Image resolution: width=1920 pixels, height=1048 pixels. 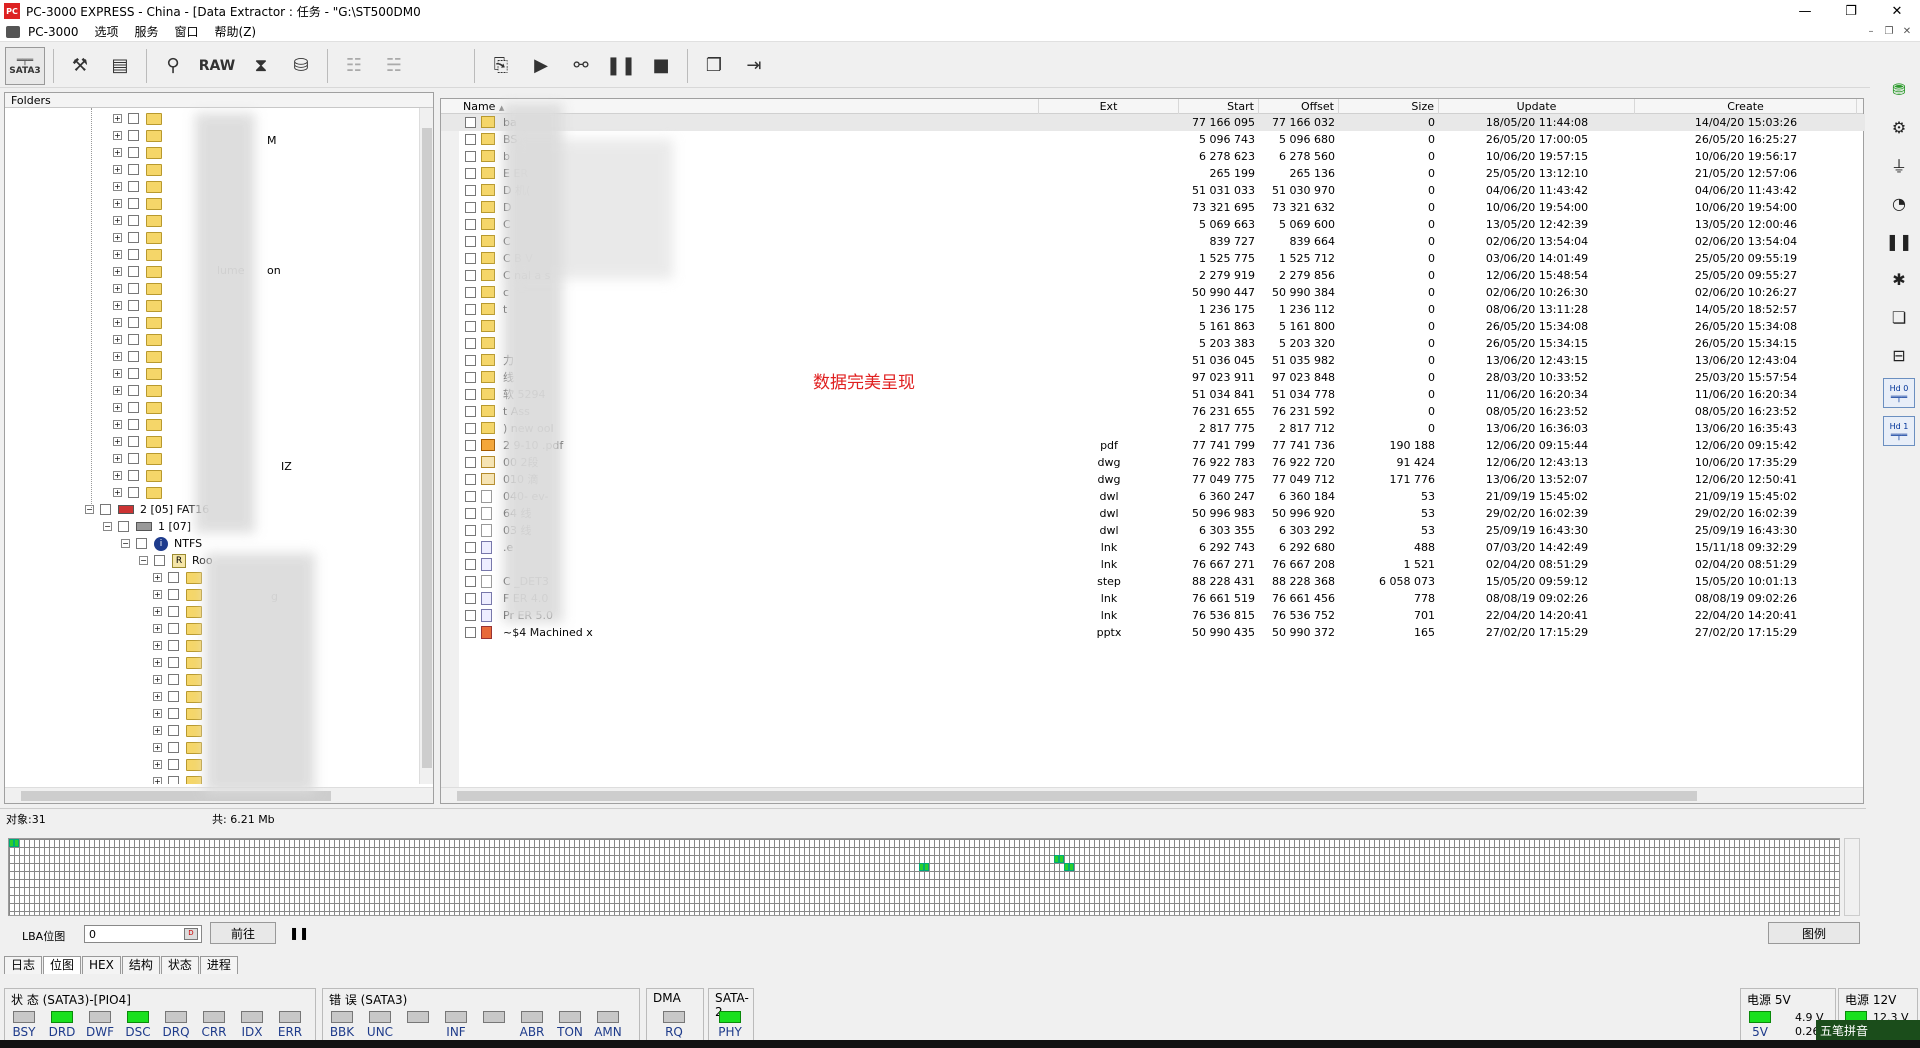 What do you see at coordinates (176, 560) in the screenshot?
I see `tree-node-root: − R Roo` at bounding box center [176, 560].